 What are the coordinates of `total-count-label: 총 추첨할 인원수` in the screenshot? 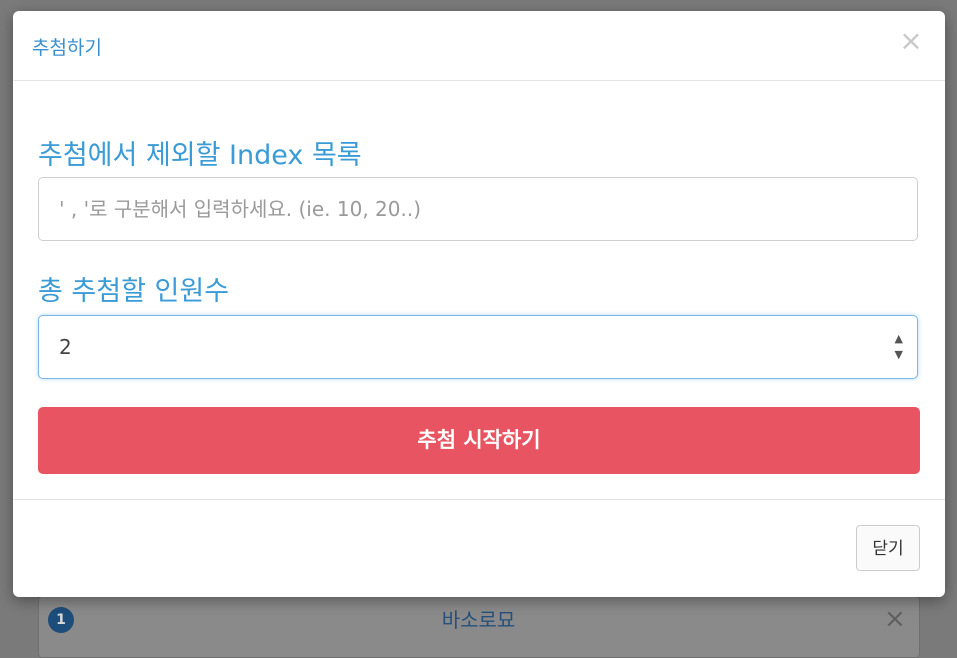 It's located at (134, 291).